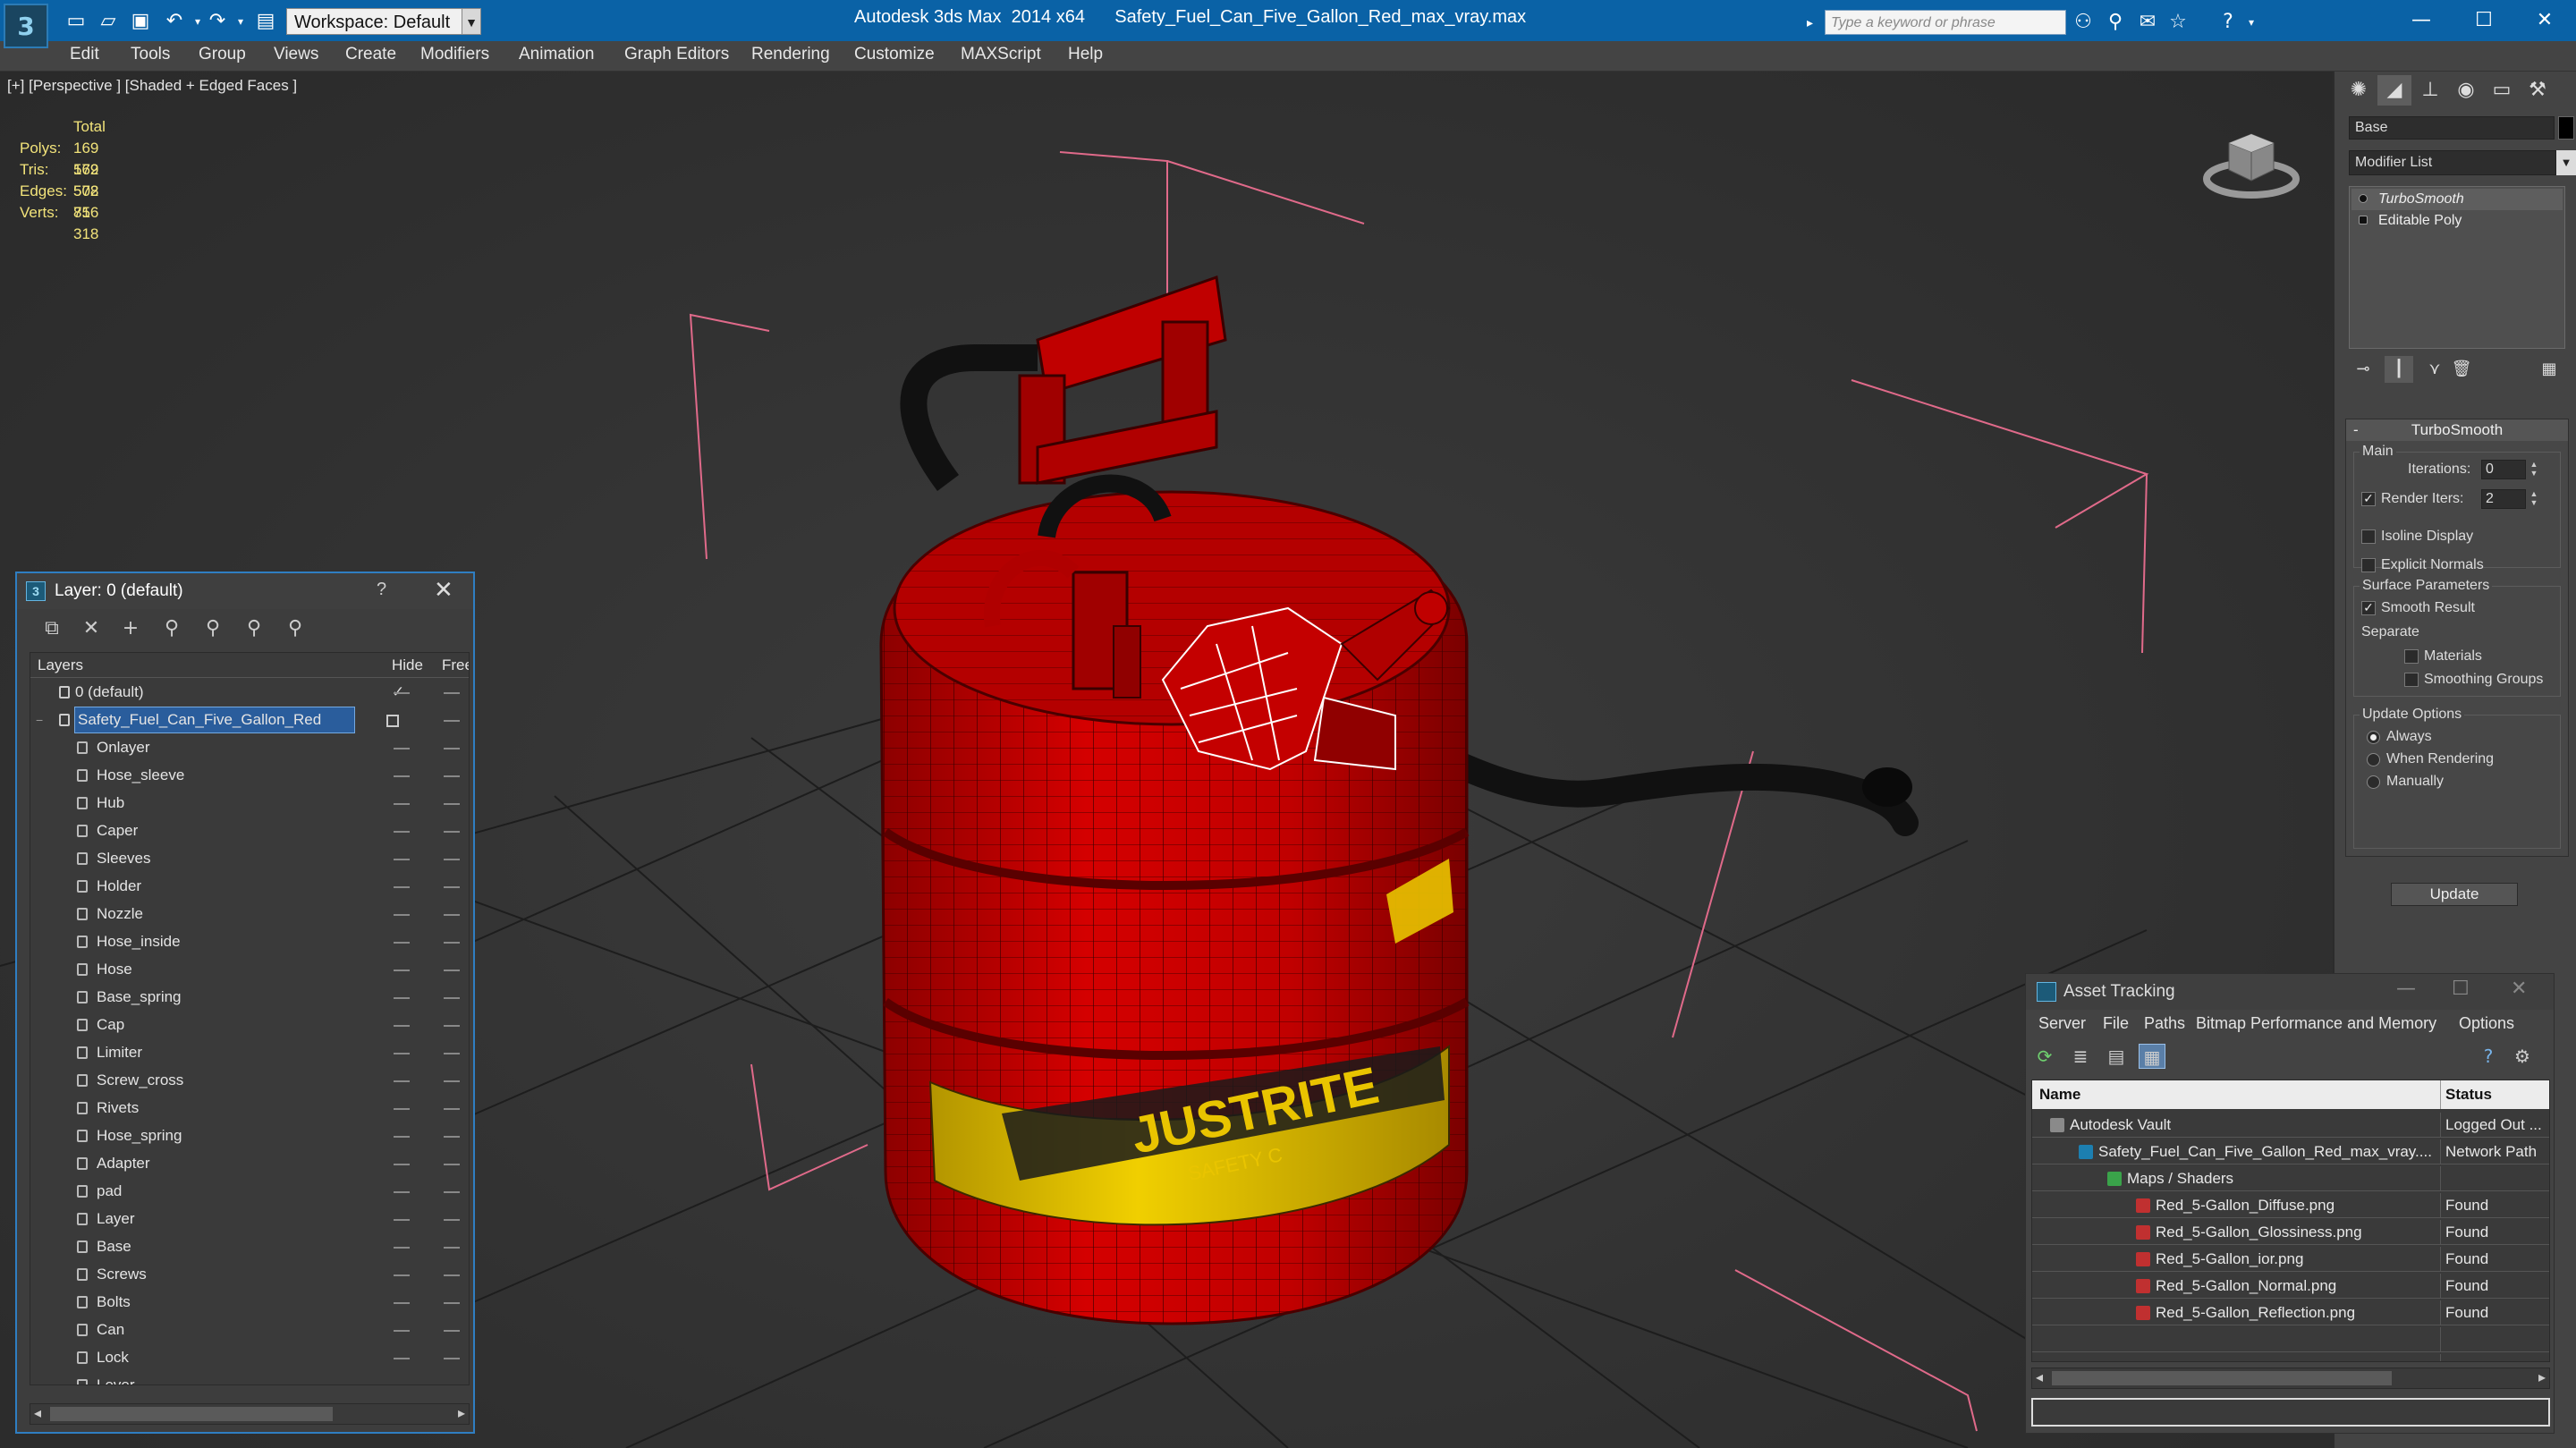 The width and height of the screenshot is (2576, 1448). Describe the element at coordinates (2484, 20) in the screenshot. I see `maximize-button: ☐` at that location.